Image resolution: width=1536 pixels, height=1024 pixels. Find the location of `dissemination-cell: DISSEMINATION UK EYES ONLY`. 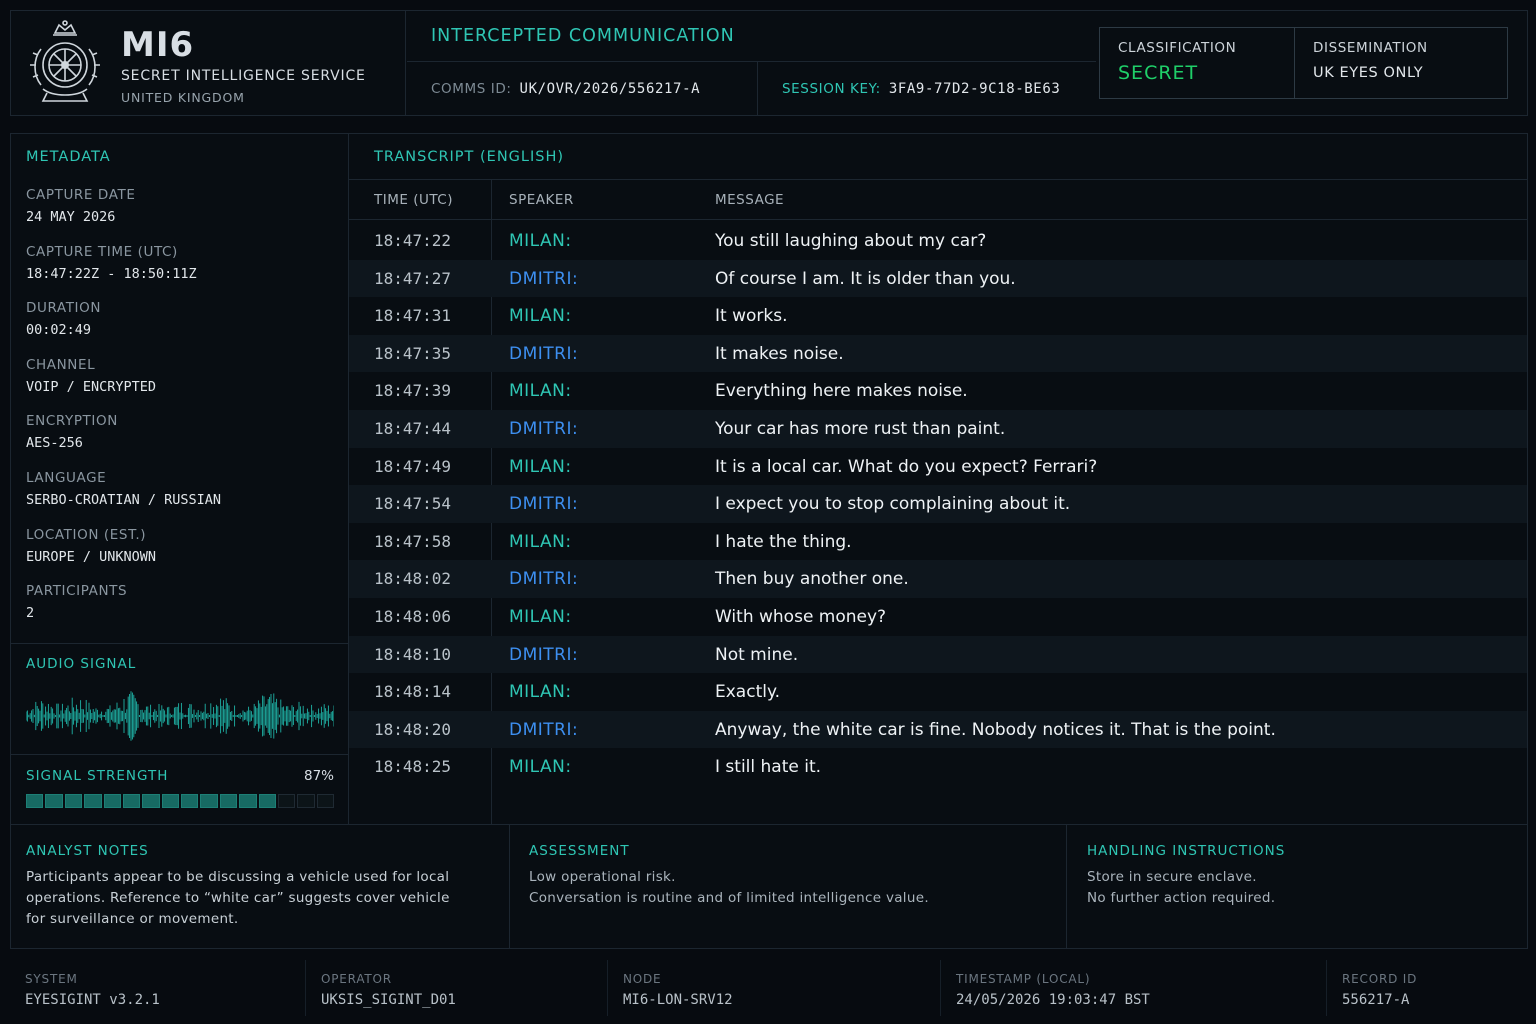

dissemination-cell: DISSEMINATION UK EYES ONLY is located at coordinates (1401, 63).